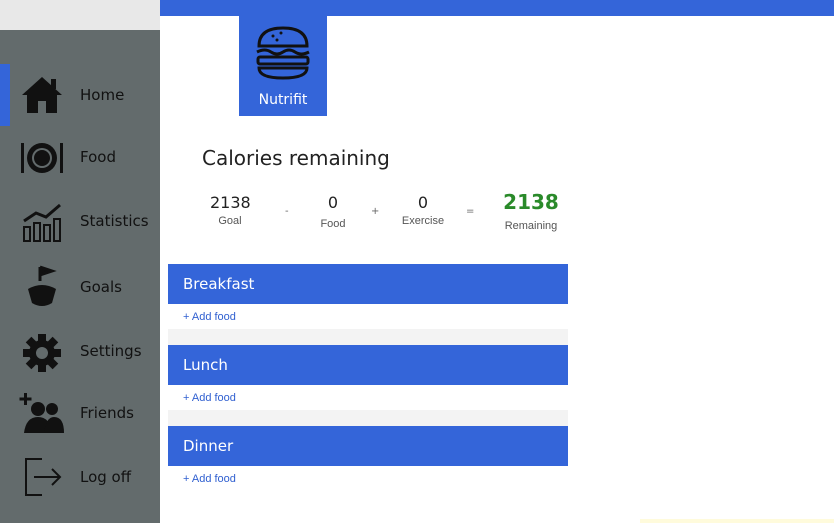 The width and height of the screenshot is (834, 523). What do you see at coordinates (42, 95) in the screenshot?
I see `home-icon` at bounding box center [42, 95].